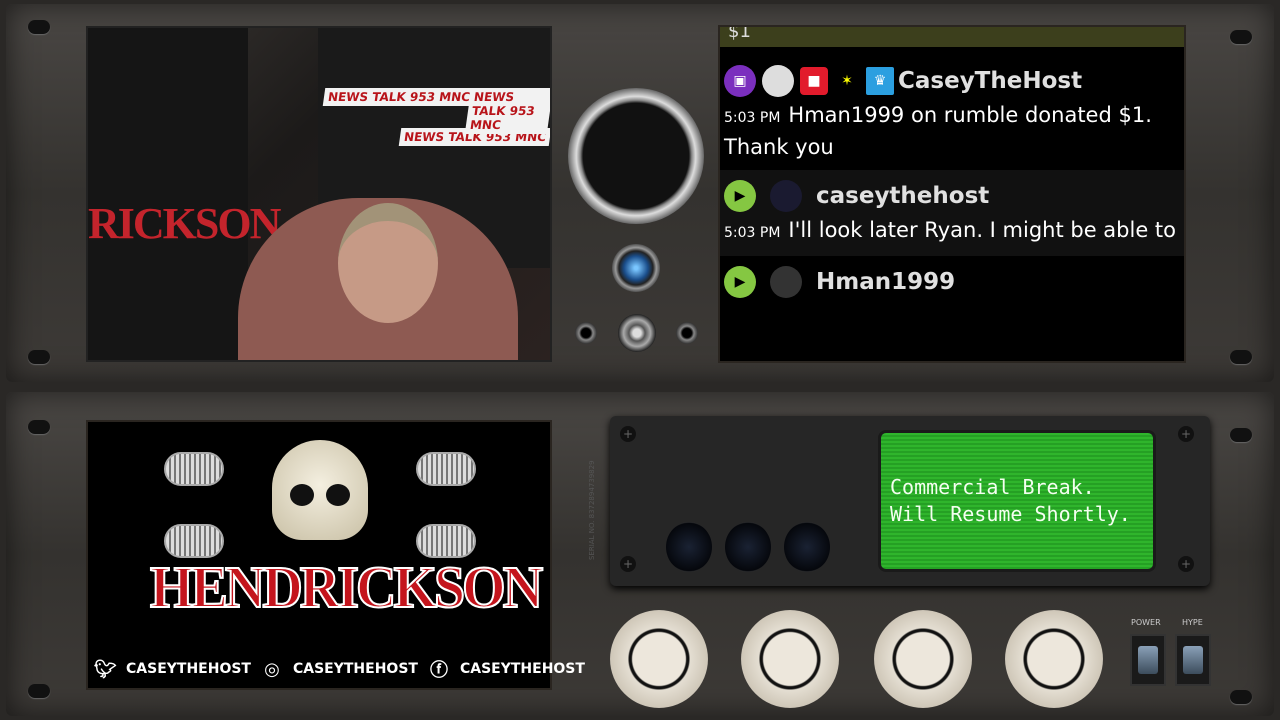 The width and height of the screenshot is (1280, 720). What do you see at coordinates (952, 37) in the screenshot?
I see `chat-partial-message: $1` at bounding box center [952, 37].